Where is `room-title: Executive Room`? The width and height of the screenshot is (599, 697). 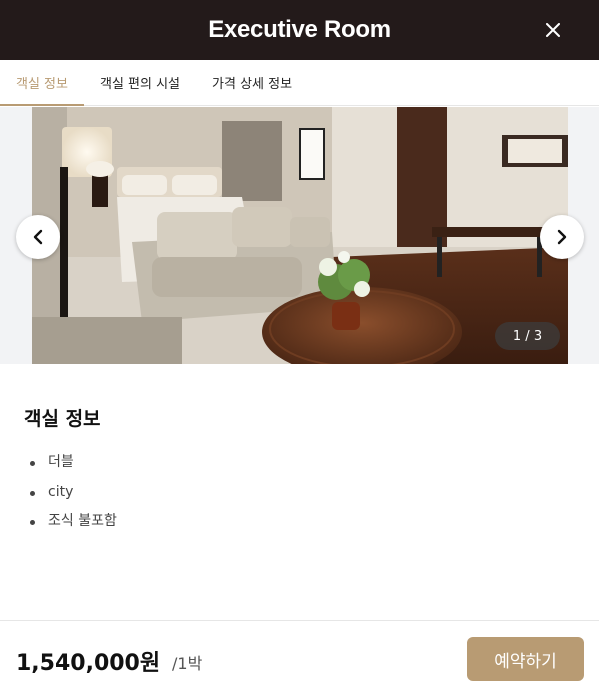 room-title: Executive Room is located at coordinates (299, 29).